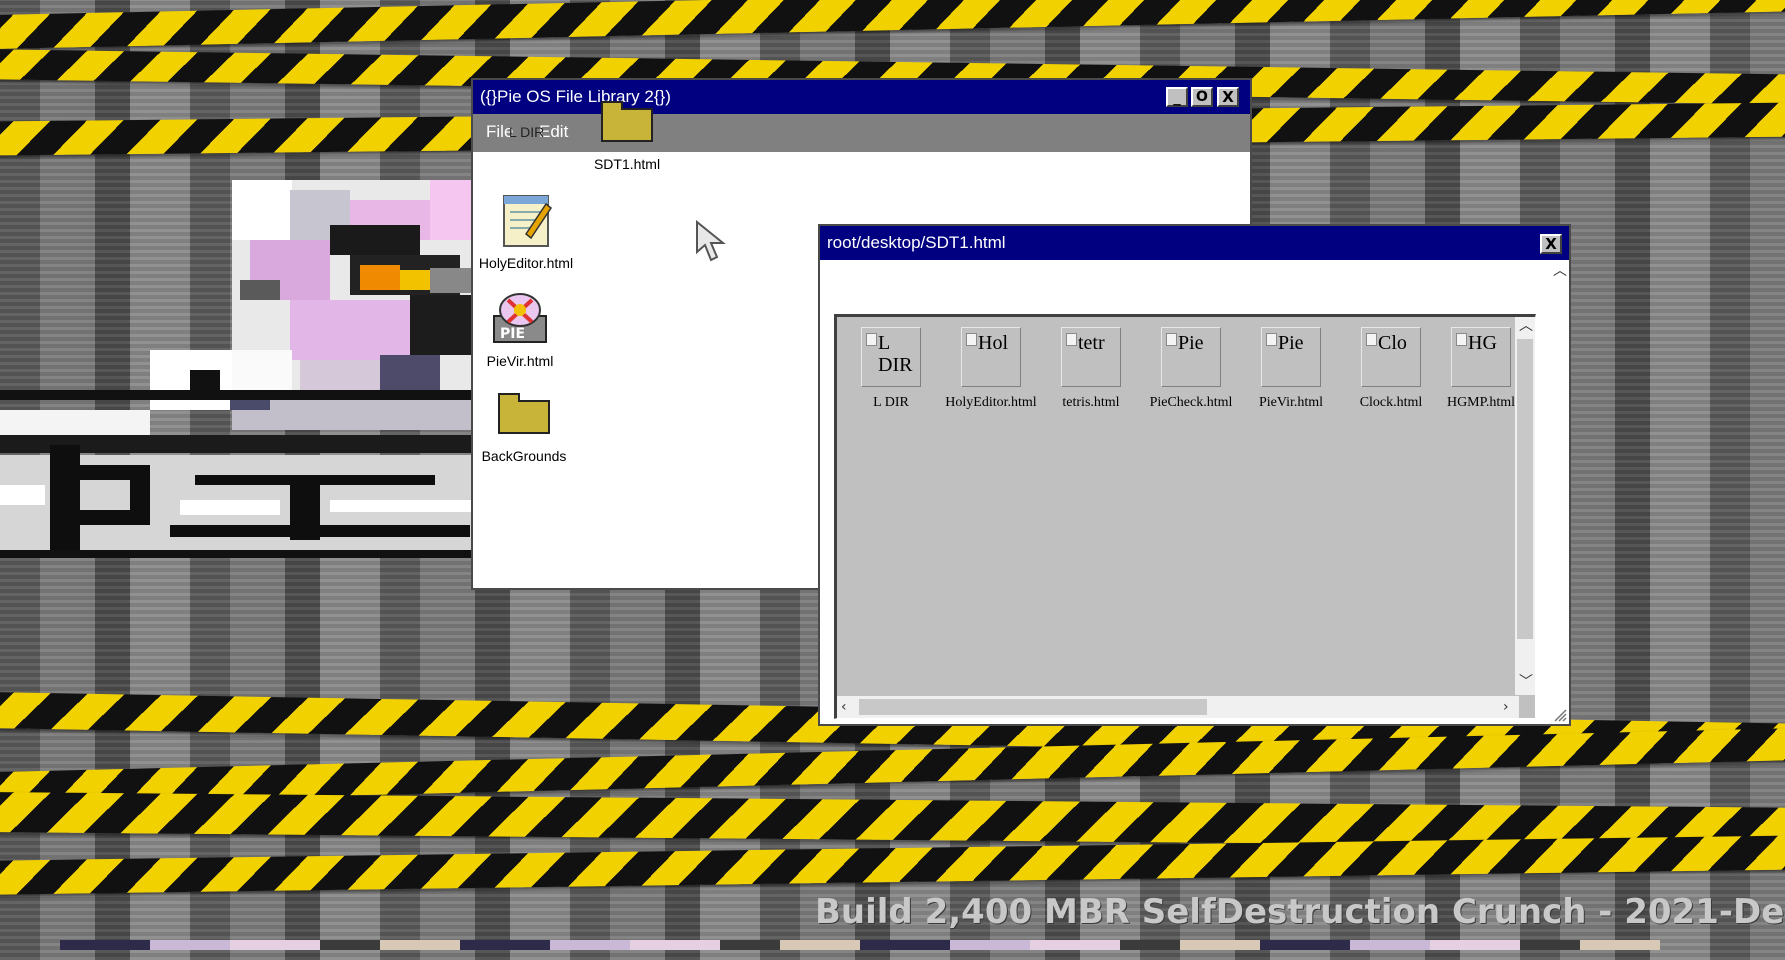  I want to click on vertical-scrollbar: ︿ ﹀, so click(1525, 506).